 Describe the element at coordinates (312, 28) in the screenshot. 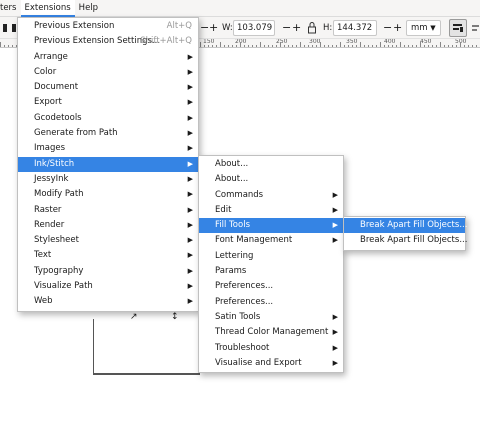

I see `lock-icon` at that location.